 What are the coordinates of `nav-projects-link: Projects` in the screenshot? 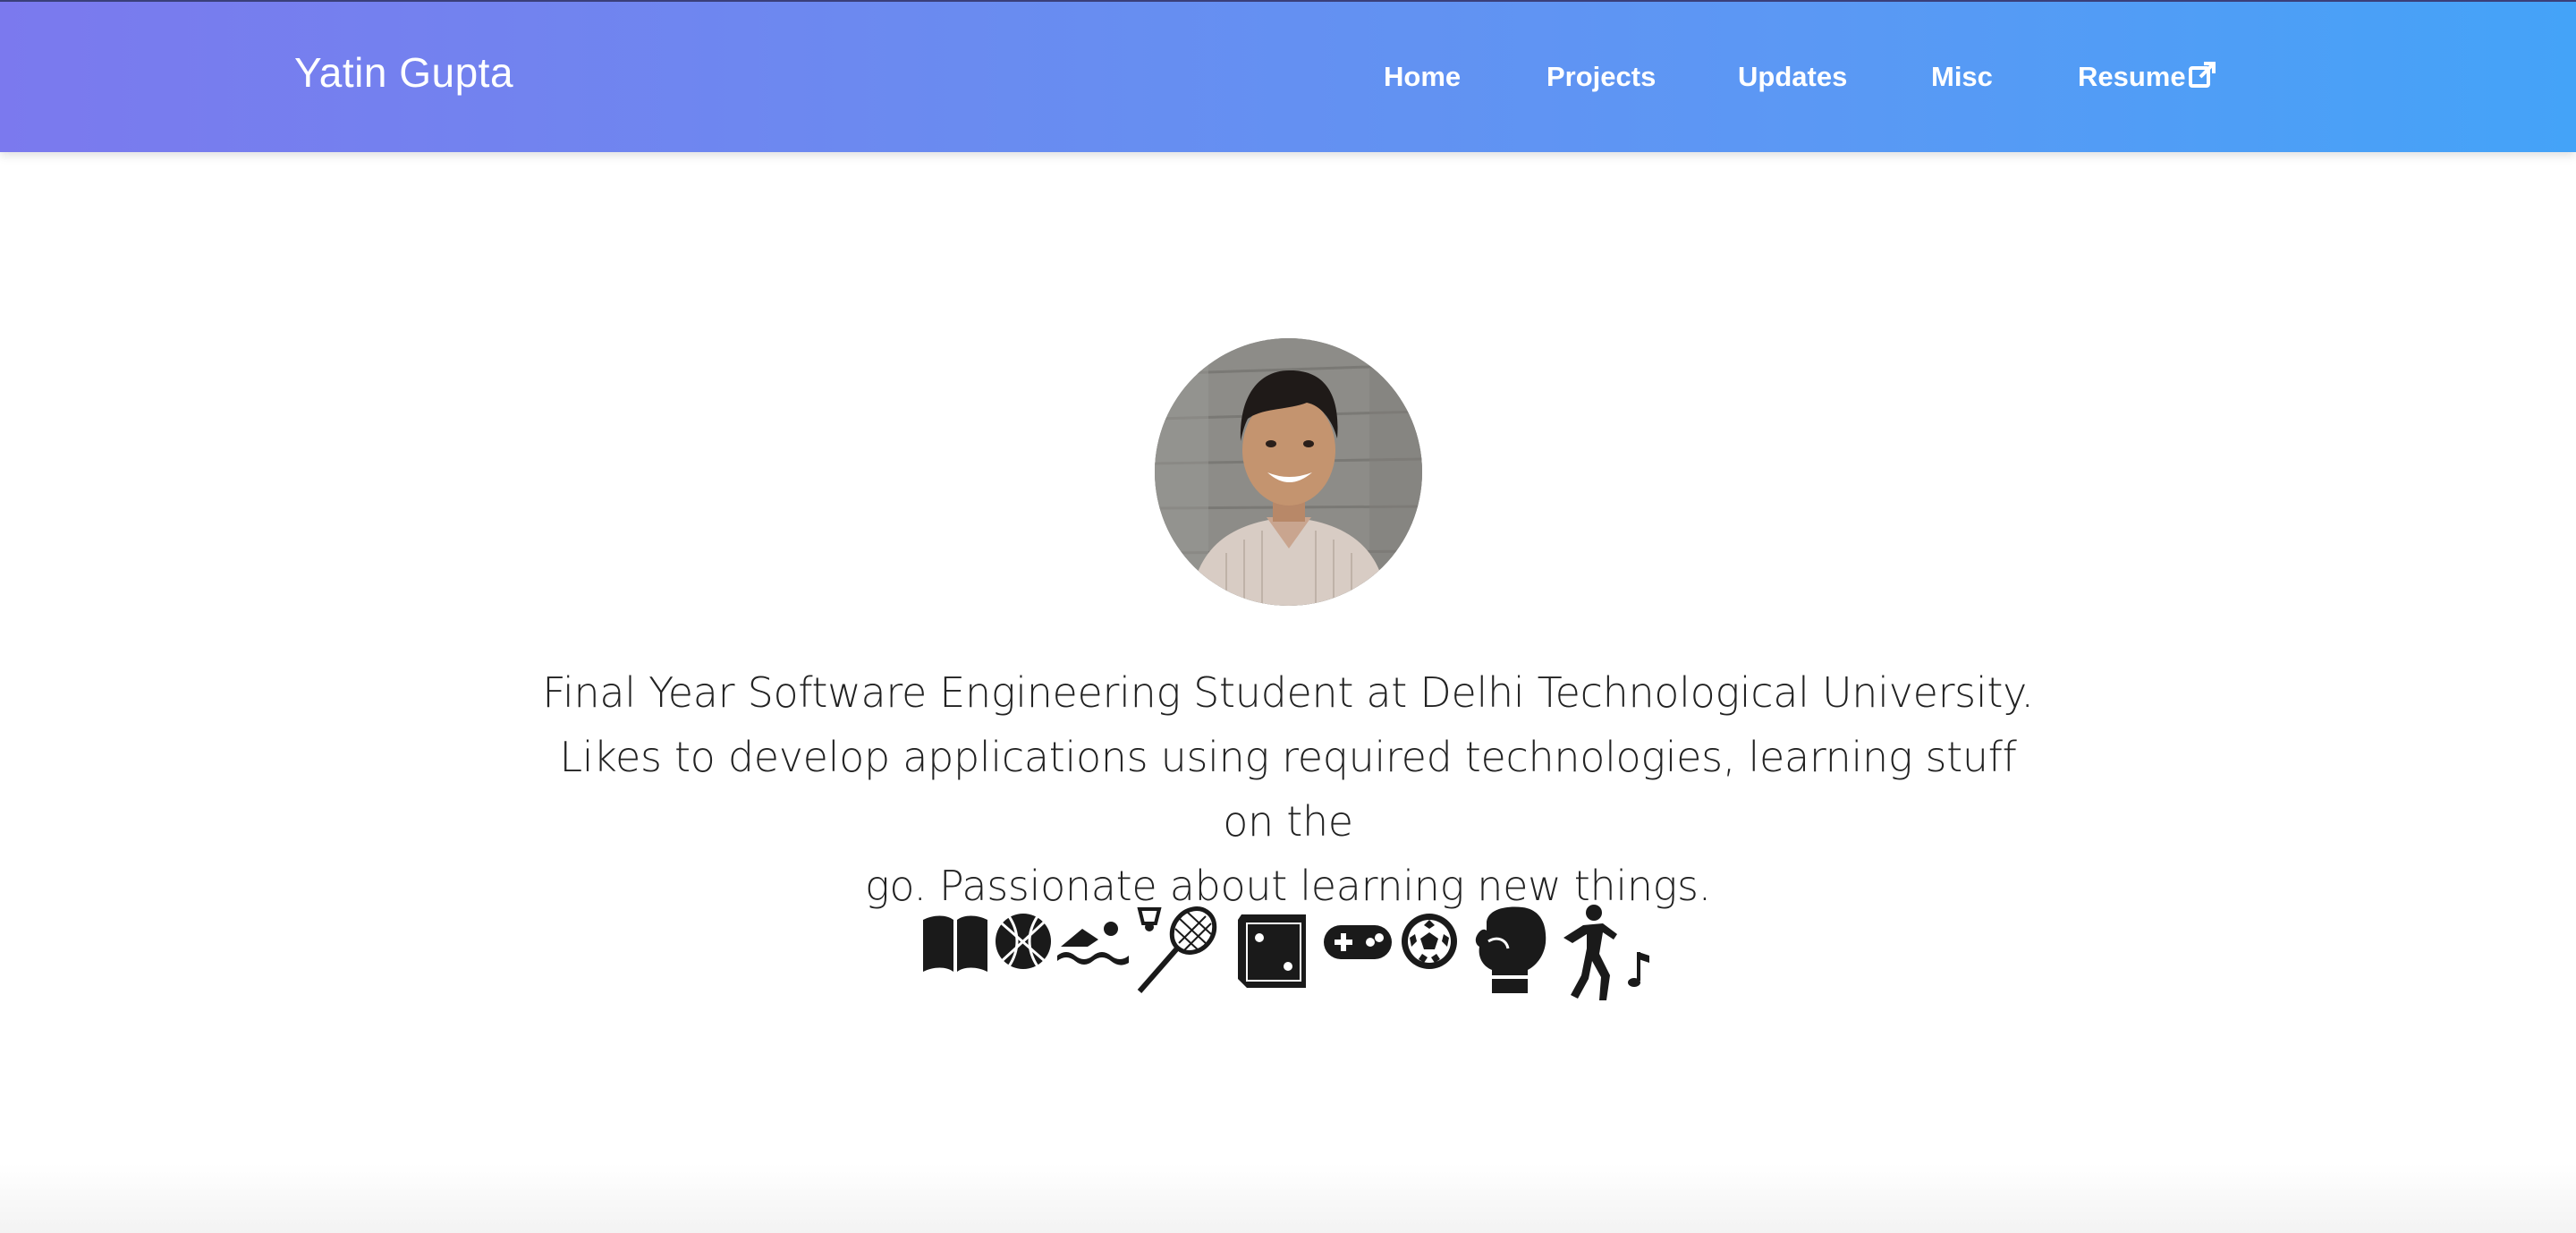 It's located at (1601, 77).